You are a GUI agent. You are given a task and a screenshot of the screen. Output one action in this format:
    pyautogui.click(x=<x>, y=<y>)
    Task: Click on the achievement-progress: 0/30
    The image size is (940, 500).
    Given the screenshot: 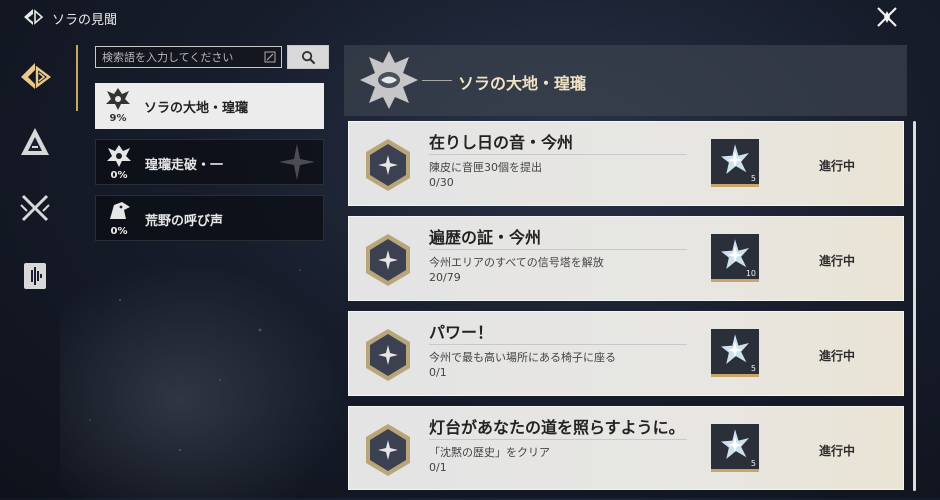 What is the action you would take?
    pyautogui.click(x=441, y=182)
    